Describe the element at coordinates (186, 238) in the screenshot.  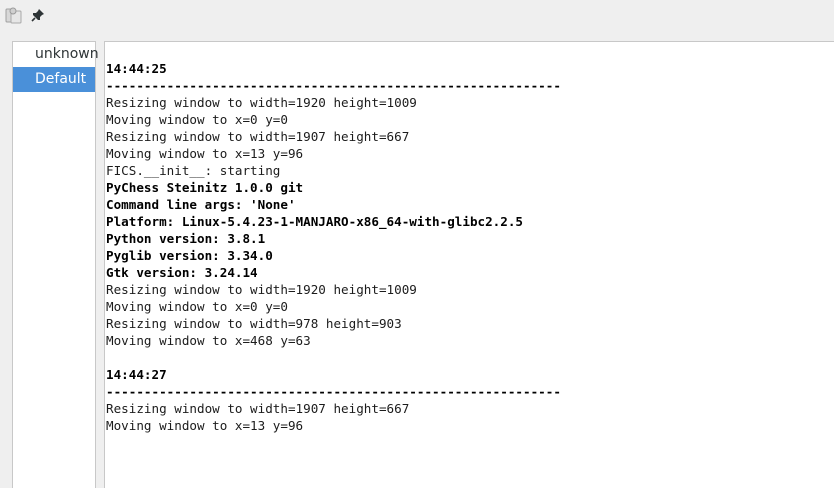
I see `log-line: Python version: 3.8.1` at that location.